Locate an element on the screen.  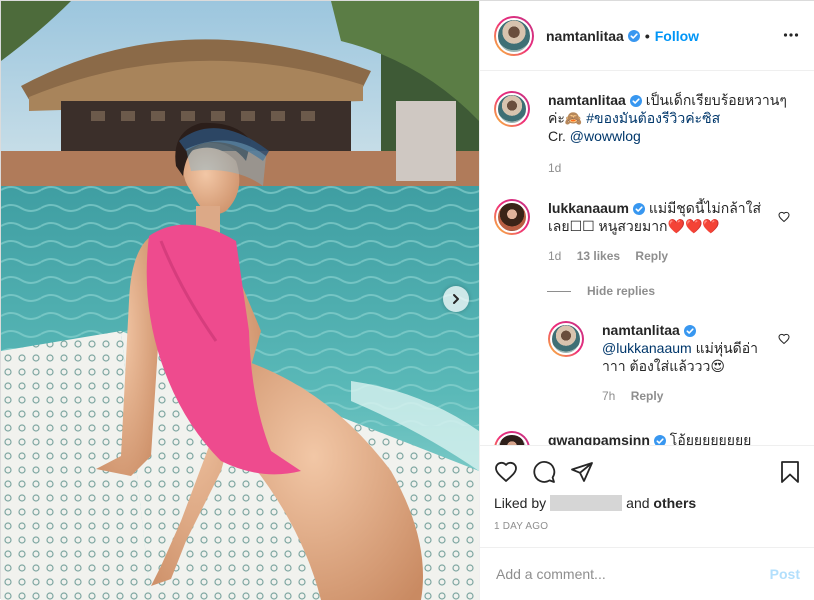
comment-line2: เลย☐☐ หนูสวยมาก❤️❤️❤️ is located at coordinates (634, 226).